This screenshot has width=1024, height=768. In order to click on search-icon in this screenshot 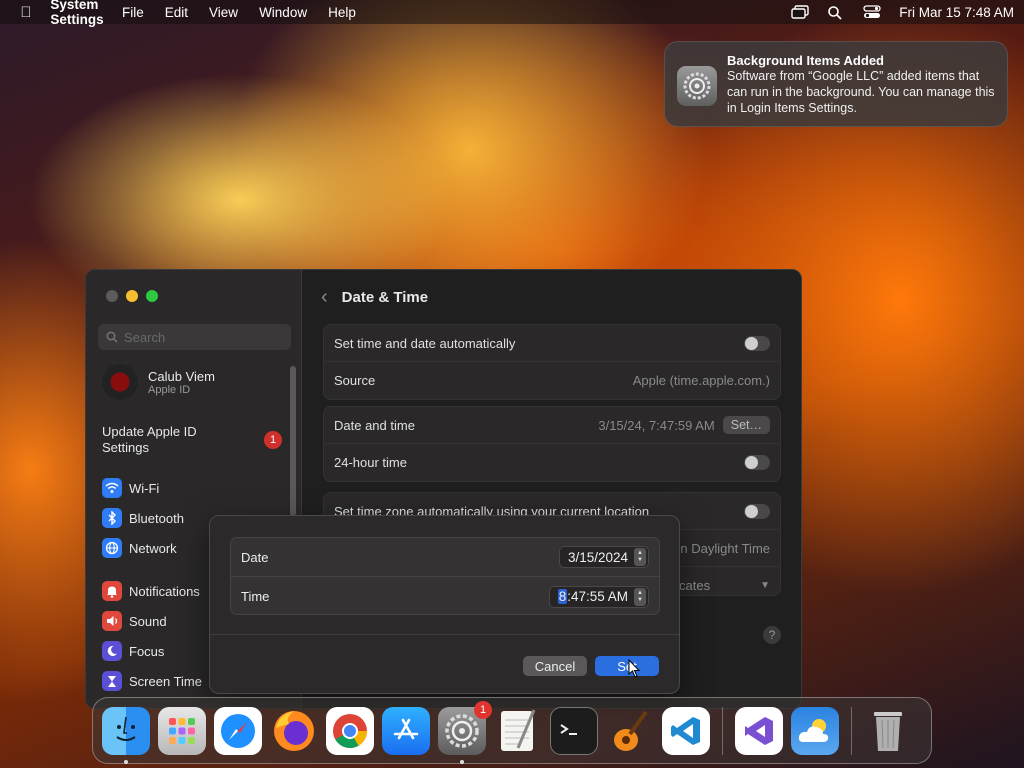, I will do `click(112, 337)`.